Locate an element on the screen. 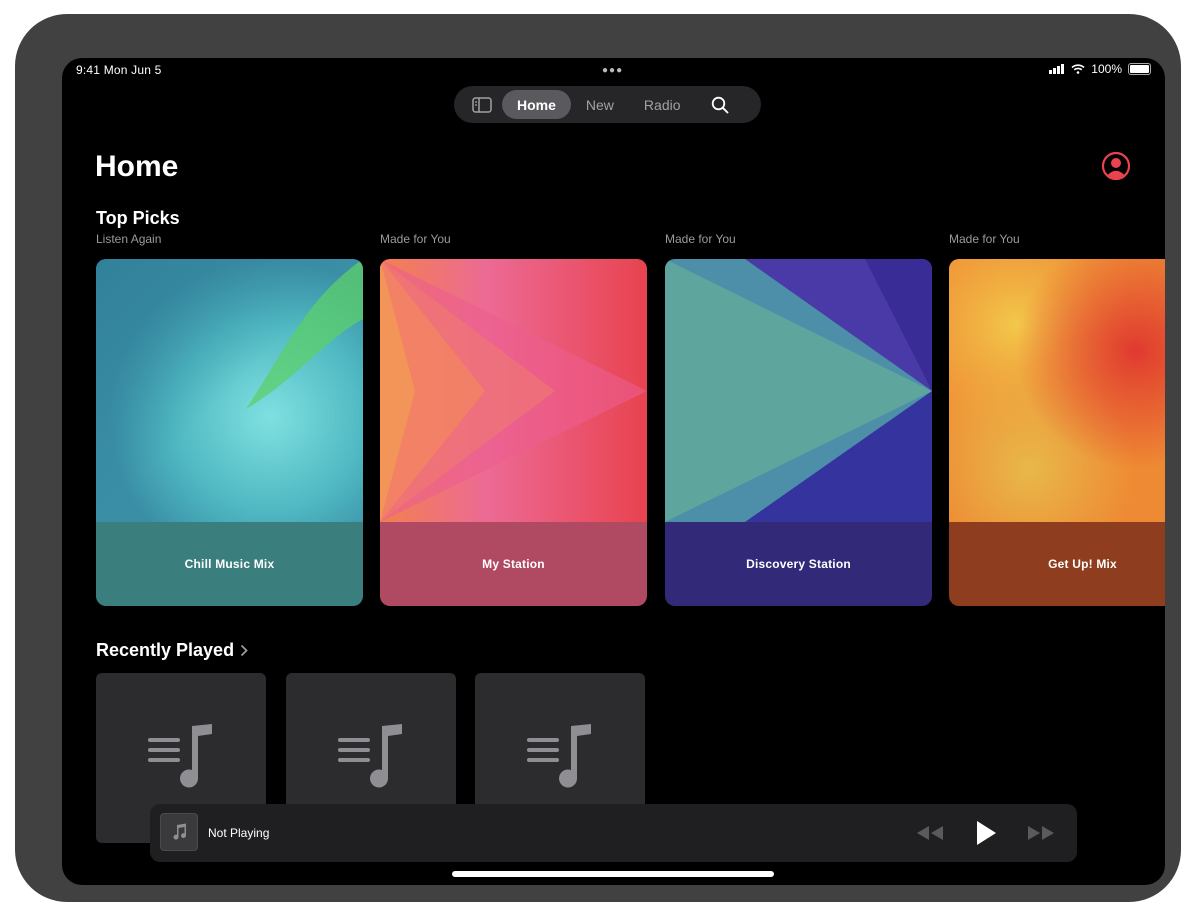 The image size is (1200, 922). now-playing-title: Not Playing is located at coordinates (239, 833).